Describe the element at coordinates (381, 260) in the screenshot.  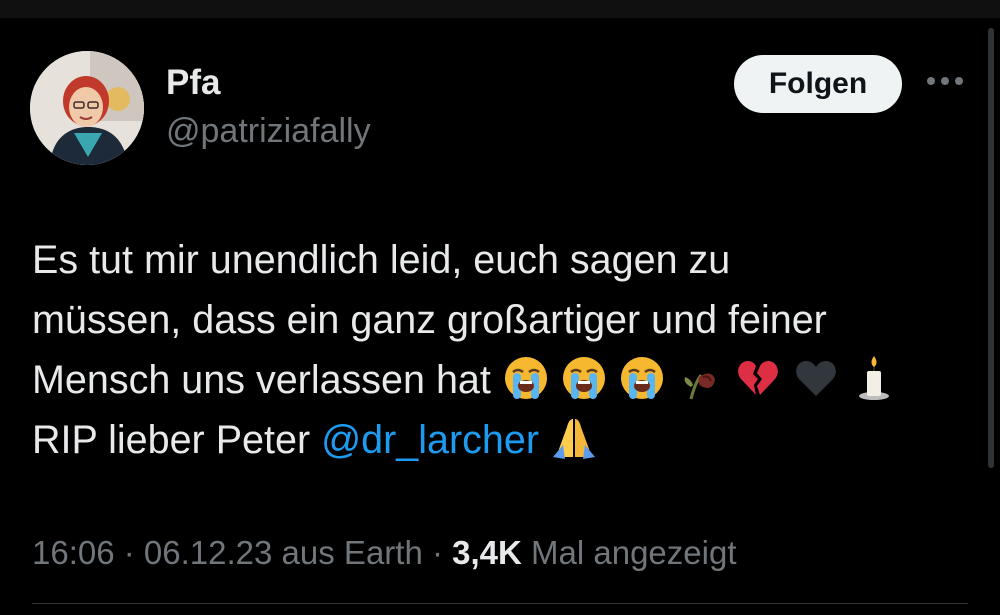
I see `tweet-line-1: Es tut mir unendlich leid, euch sagen zu` at that location.